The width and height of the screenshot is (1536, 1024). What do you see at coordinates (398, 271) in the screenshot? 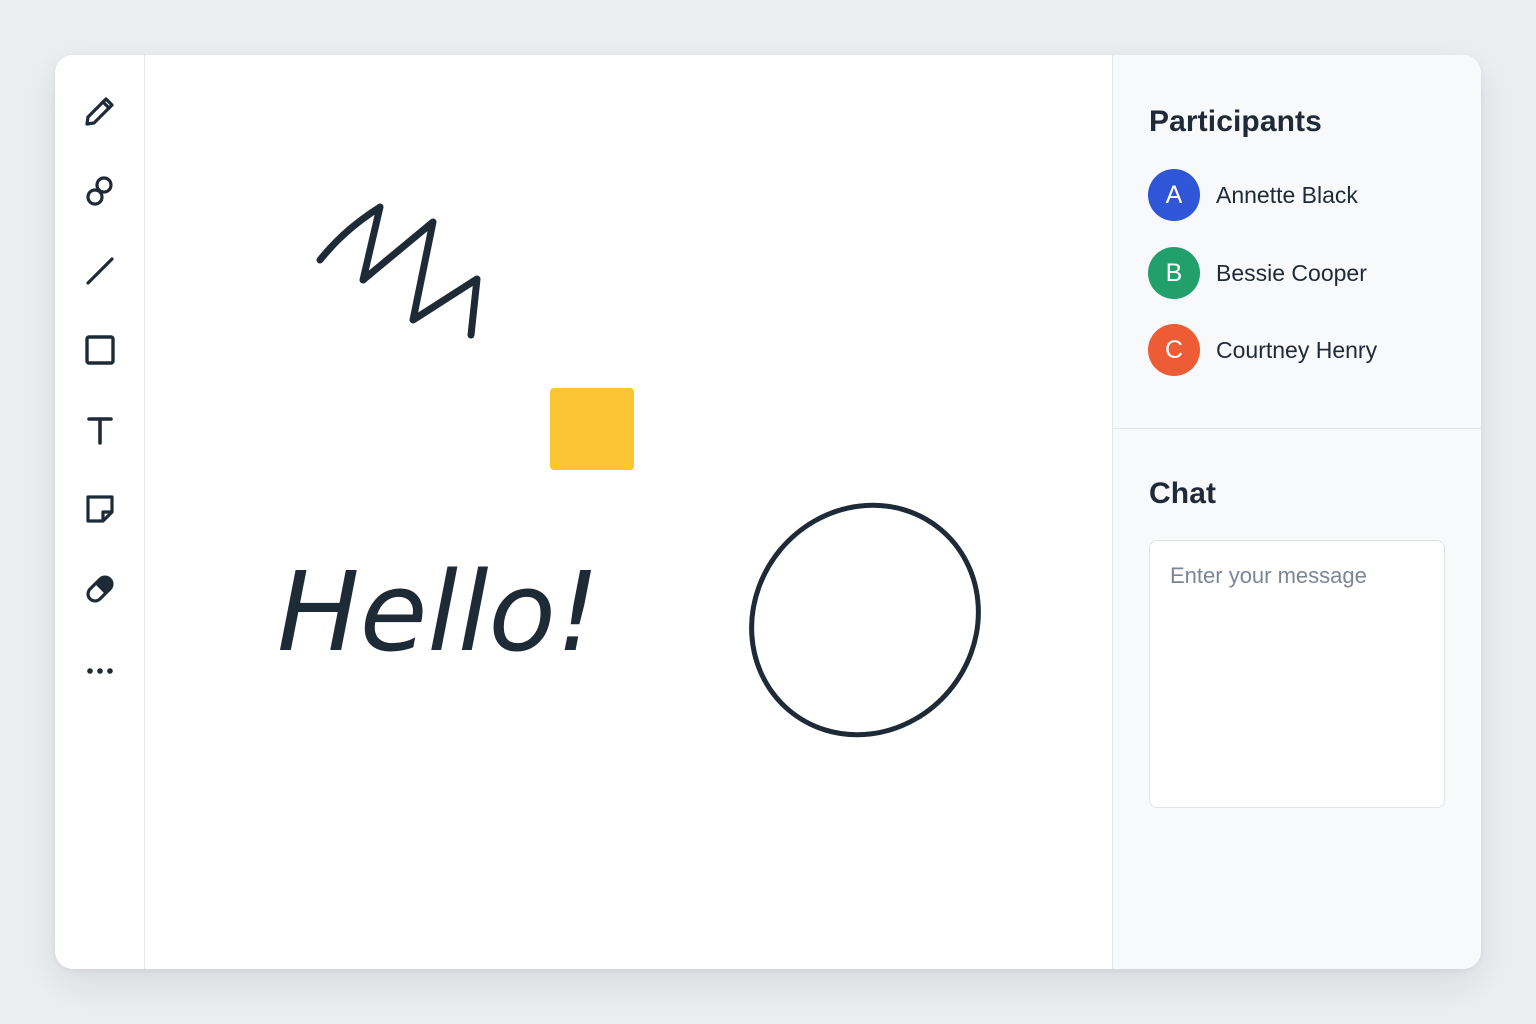
I see `zigzag-stroke` at bounding box center [398, 271].